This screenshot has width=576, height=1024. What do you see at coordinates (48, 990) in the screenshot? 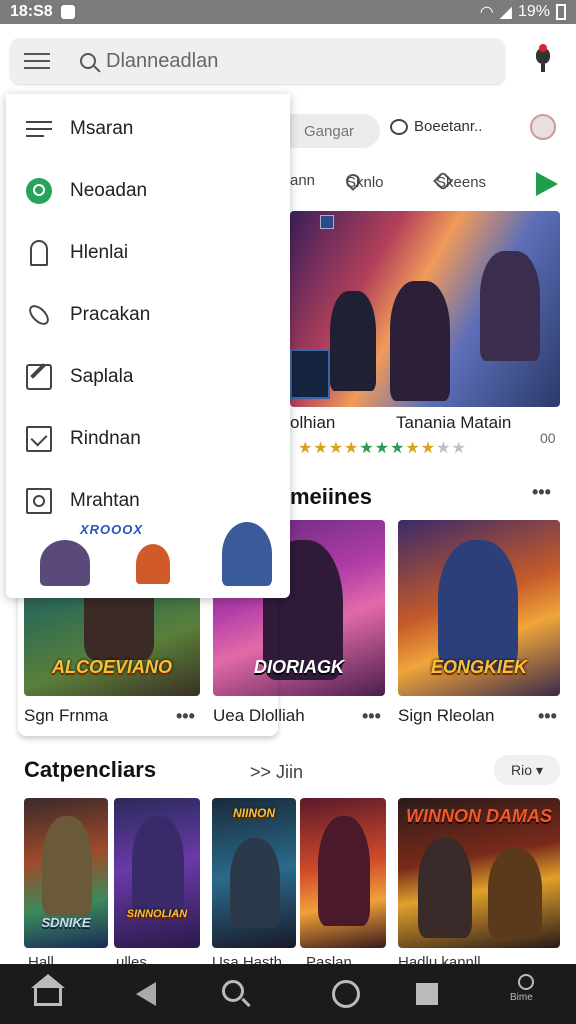
I see `home-icon` at bounding box center [48, 990].